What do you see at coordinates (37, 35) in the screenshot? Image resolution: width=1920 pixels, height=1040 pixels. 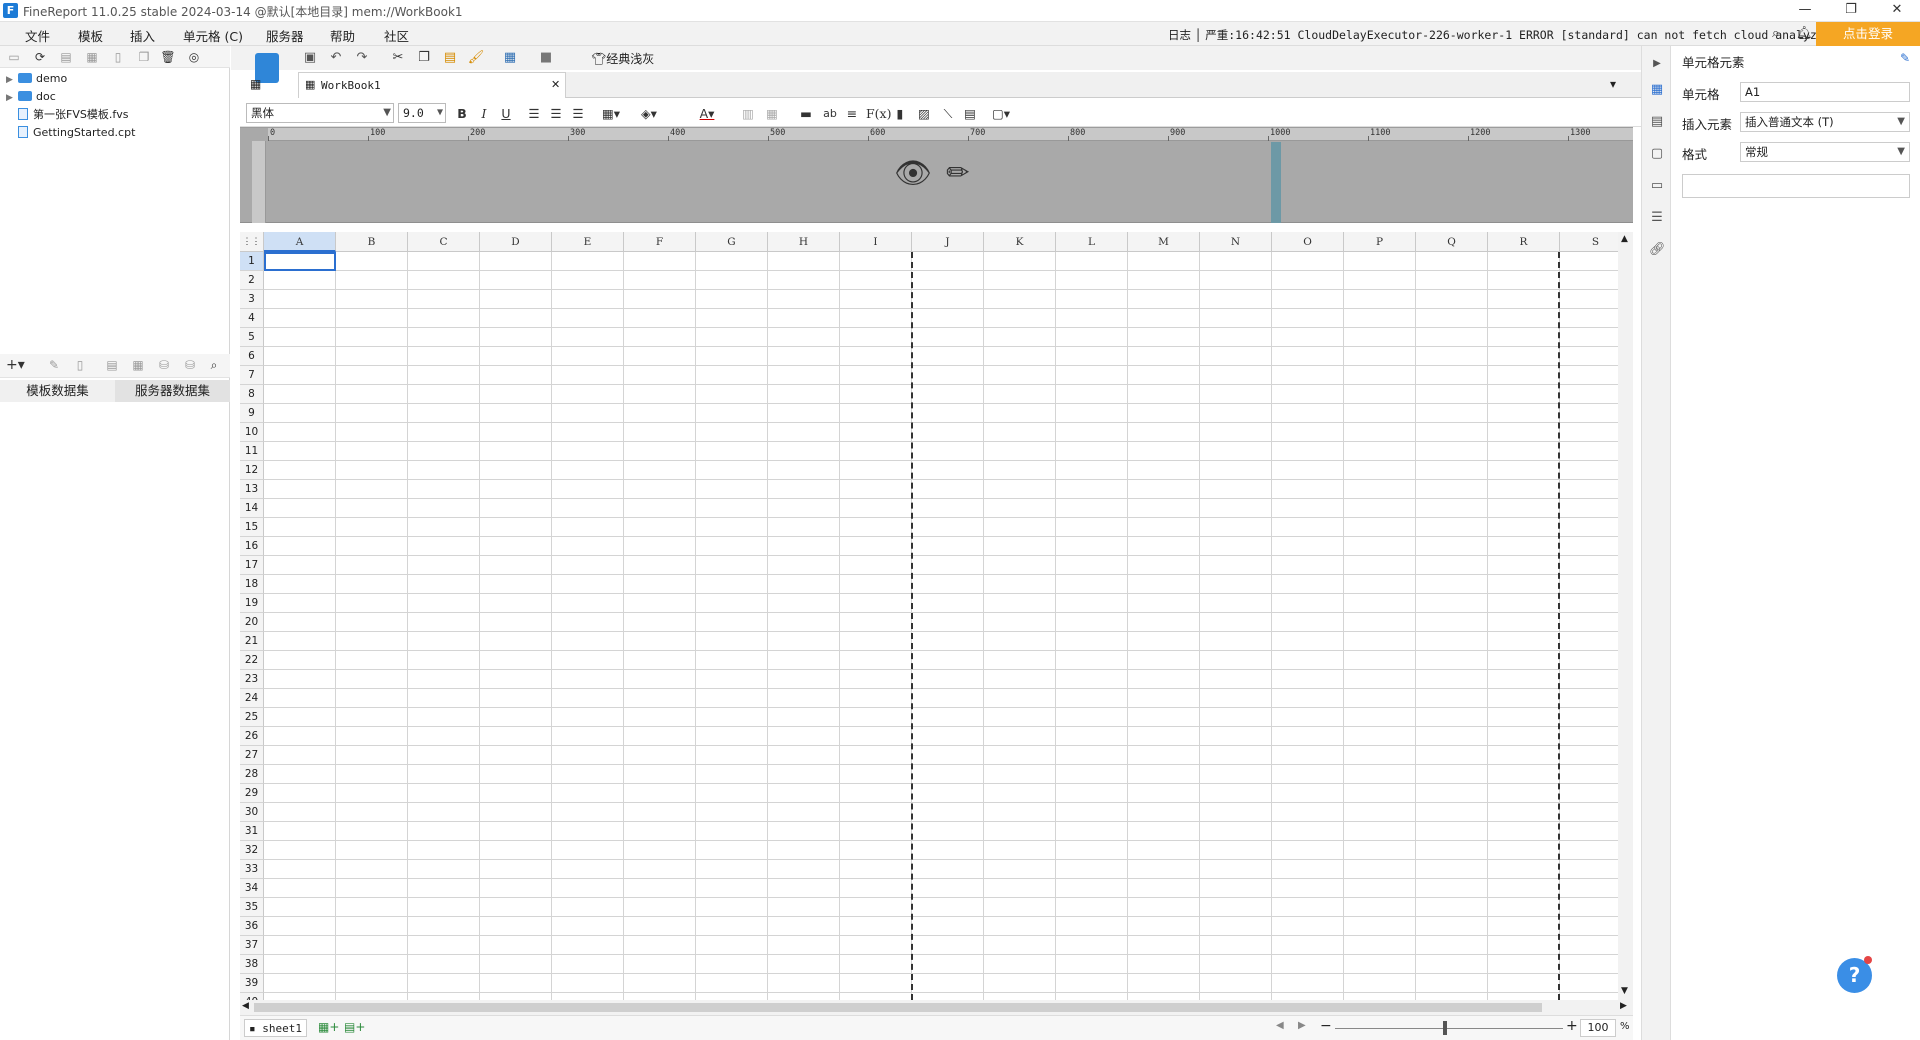 I see `menu-file: 文件` at bounding box center [37, 35].